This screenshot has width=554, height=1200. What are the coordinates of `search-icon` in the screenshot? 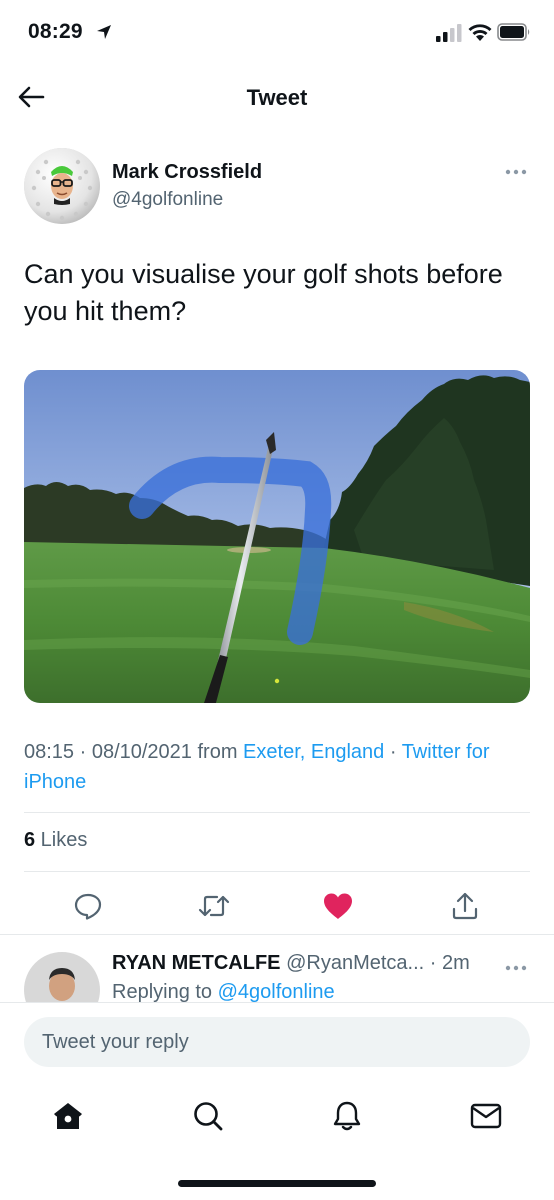 It's located at (208, 1116).